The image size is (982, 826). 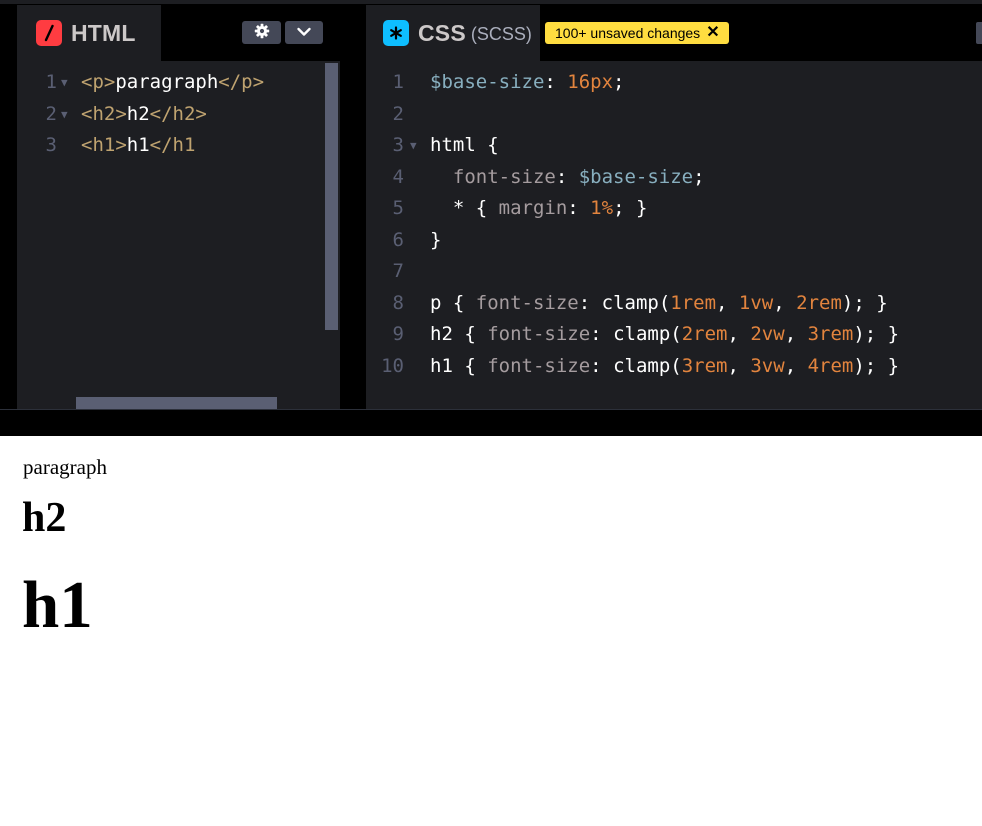 I want to click on code-line: 6}, so click(x=632, y=241).